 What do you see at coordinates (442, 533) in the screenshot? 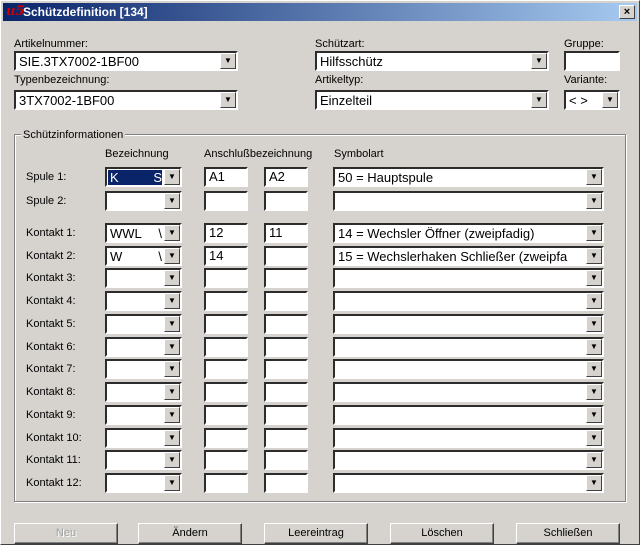
I see `loeschen-button: Löschen` at bounding box center [442, 533].